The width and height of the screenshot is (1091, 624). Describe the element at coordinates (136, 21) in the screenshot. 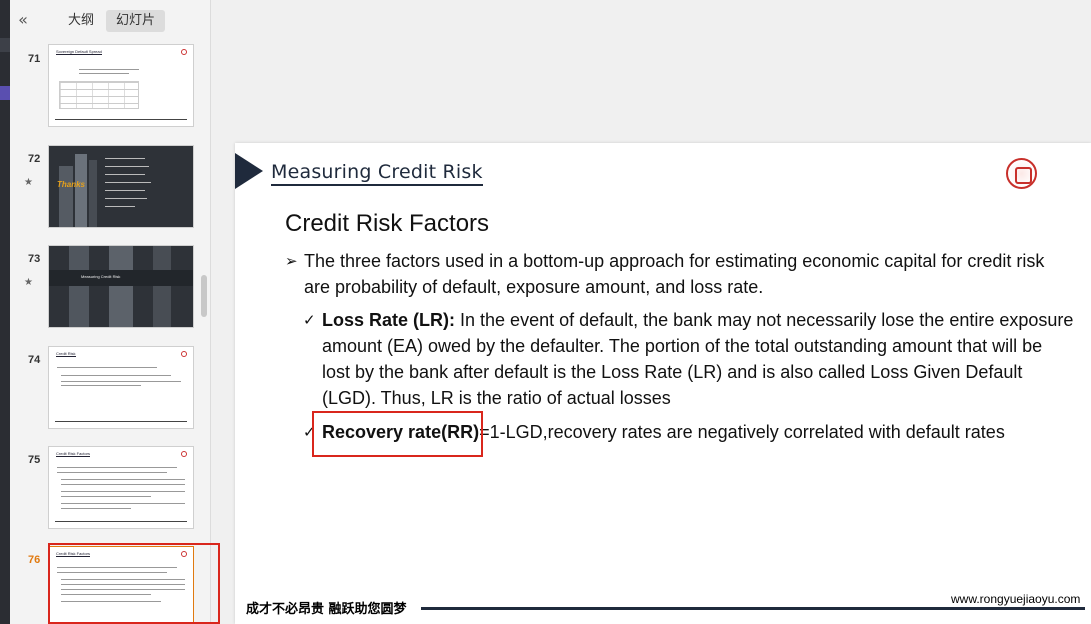

I see `tab-slides: 幻灯片` at that location.